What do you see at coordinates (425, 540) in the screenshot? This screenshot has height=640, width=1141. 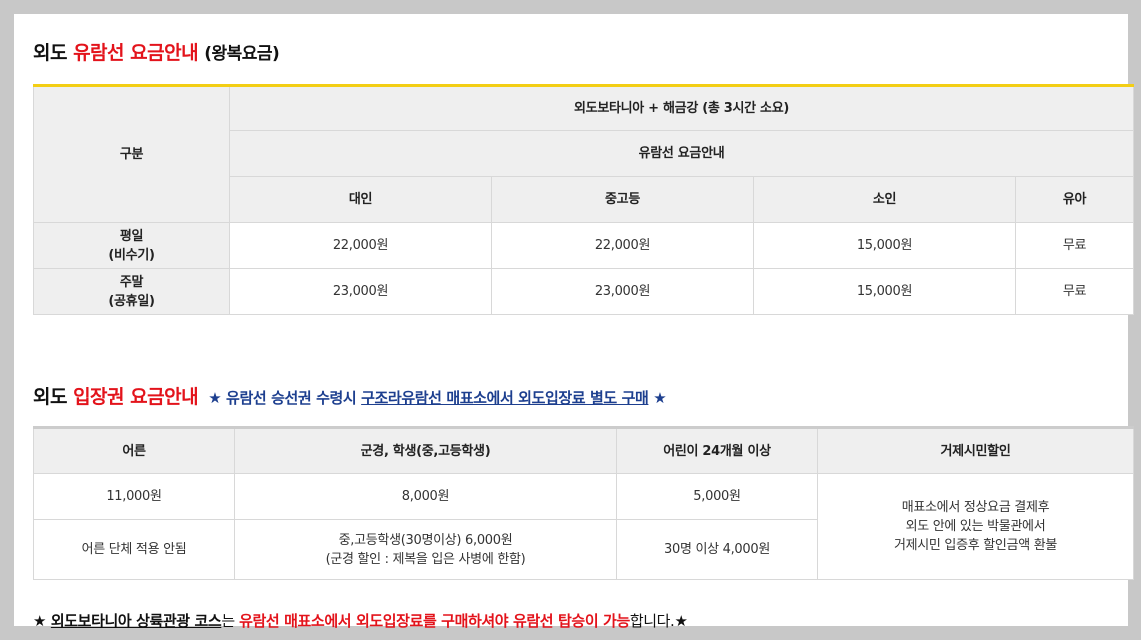 I see `student-group-line: 중,고등학생(30명이상) 6,000원` at bounding box center [425, 540].